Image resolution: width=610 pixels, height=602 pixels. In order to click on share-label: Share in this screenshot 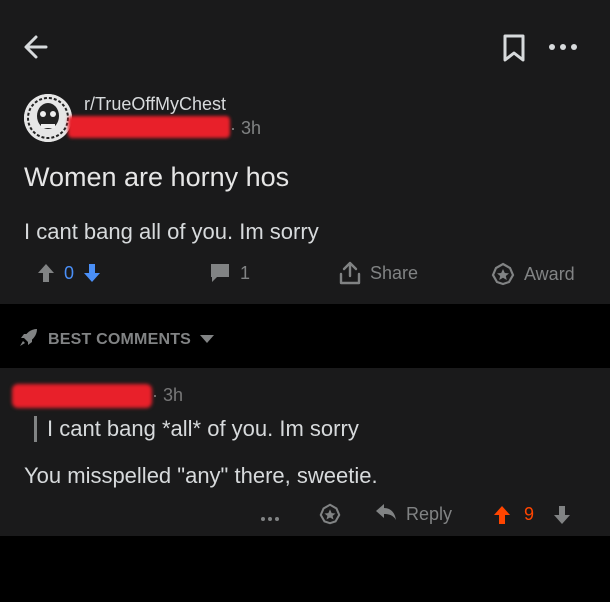, I will do `click(394, 272)`.